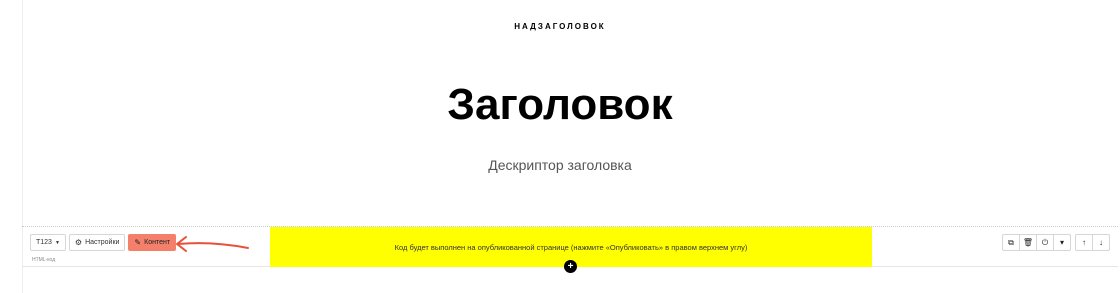  What do you see at coordinates (44, 260) in the screenshot?
I see `block-code-label: HTML-код` at bounding box center [44, 260].